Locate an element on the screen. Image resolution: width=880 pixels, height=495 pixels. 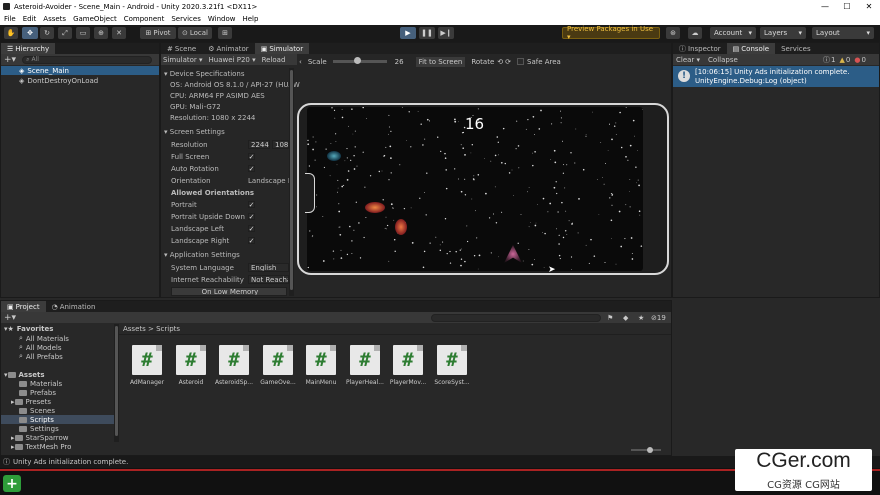
collab-icon: ⊛ is located at coordinates (673, 33).